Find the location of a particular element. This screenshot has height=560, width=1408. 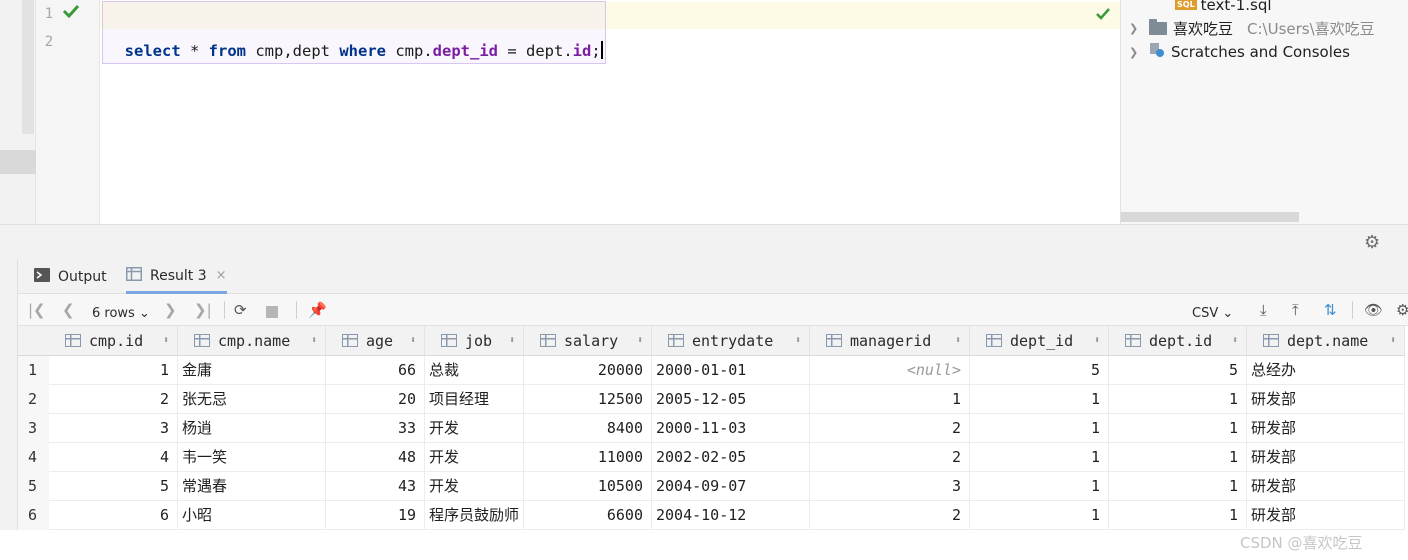

table-cell: 总裁 is located at coordinates (474, 370).